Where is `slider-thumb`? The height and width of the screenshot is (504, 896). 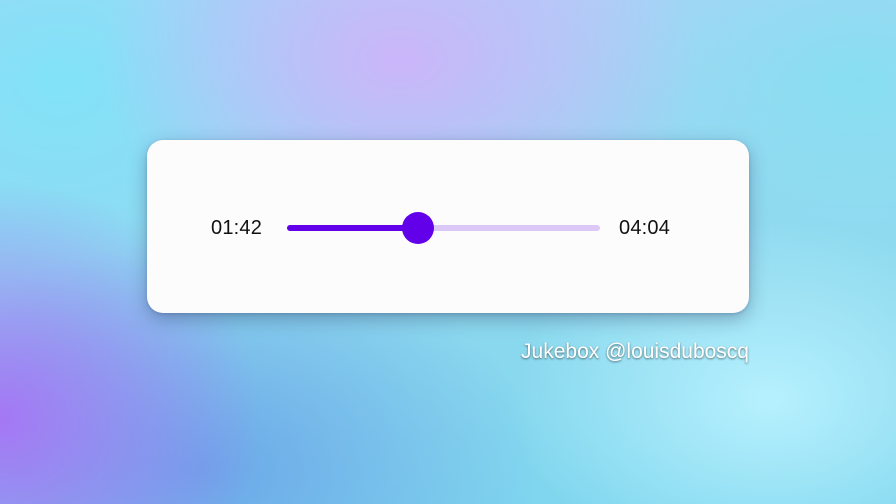
slider-thumb is located at coordinates (417, 228).